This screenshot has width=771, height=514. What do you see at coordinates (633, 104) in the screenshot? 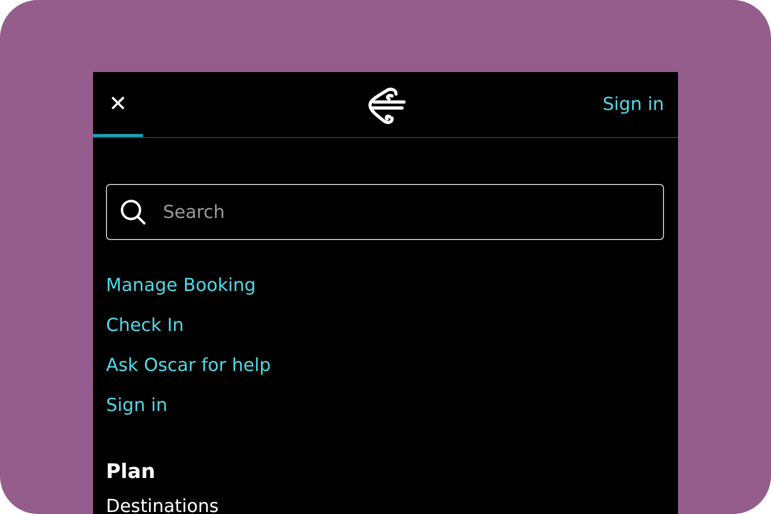
I see `sign-in-link: Sign in` at bounding box center [633, 104].